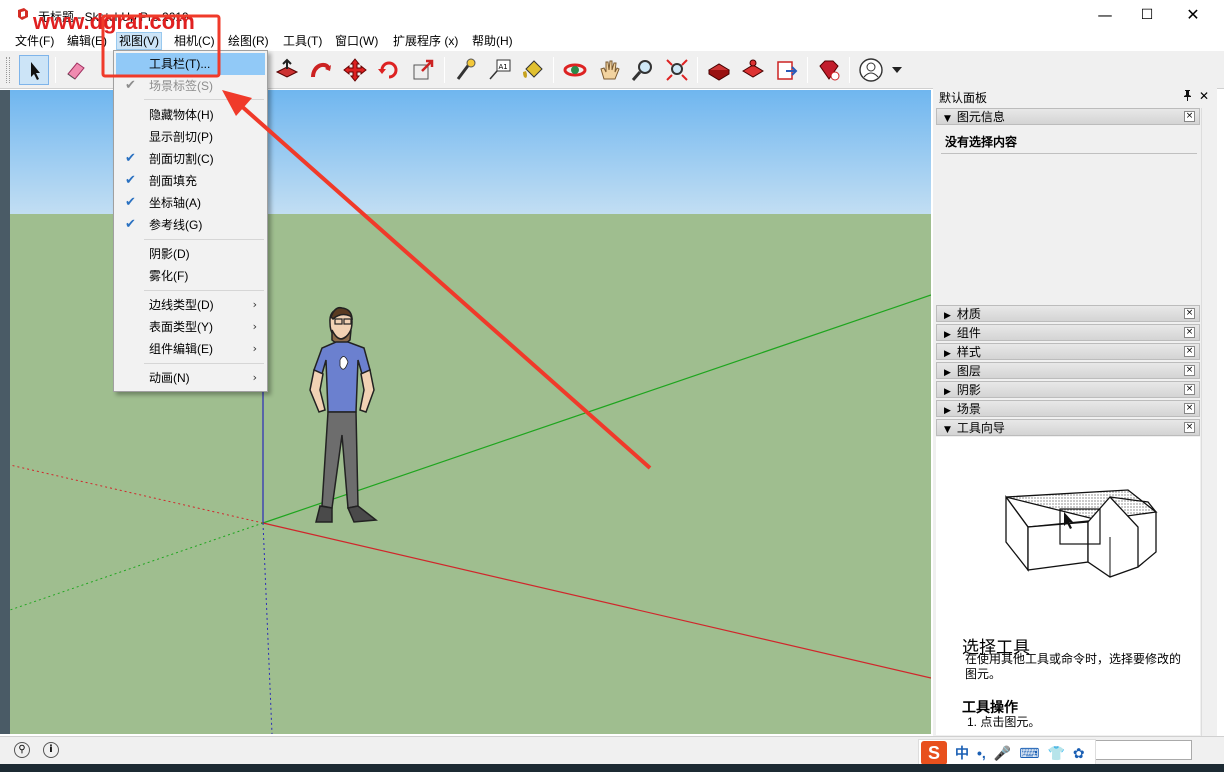  I want to click on menu-item-face-style: 表面类型(Y) ›, so click(190, 327).